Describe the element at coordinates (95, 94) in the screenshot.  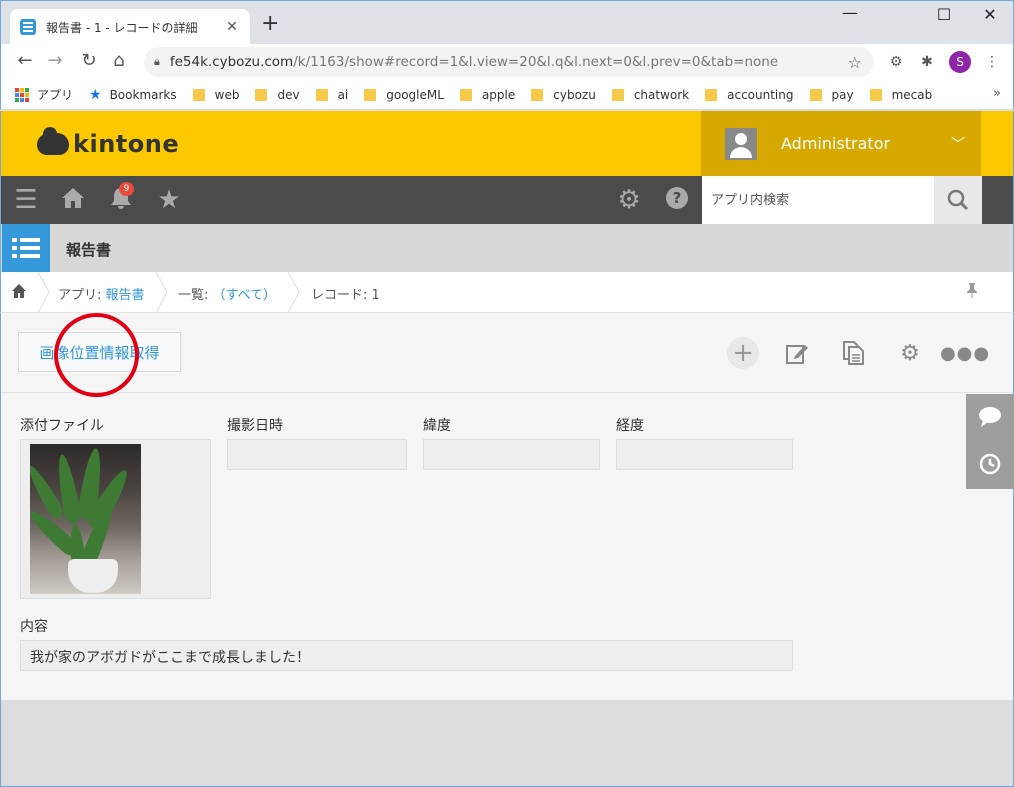
I see `star-icon: ★` at that location.